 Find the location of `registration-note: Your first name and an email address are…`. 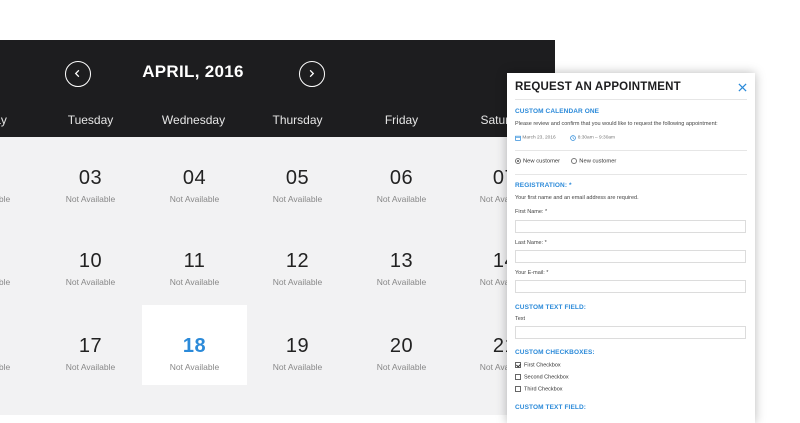

registration-note: Your first name and an email address are… is located at coordinates (577, 198).